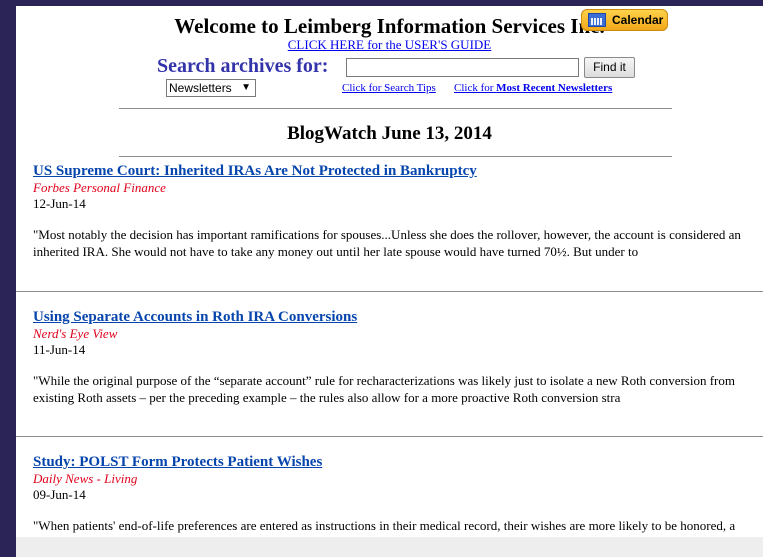 The height and width of the screenshot is (557, 763). What do you see at coordinates (389, 45) in the screenshot?
I see `users-guide-link: CLICK HERE for the USER'S GUIDE` at bounding box center [389, 45].